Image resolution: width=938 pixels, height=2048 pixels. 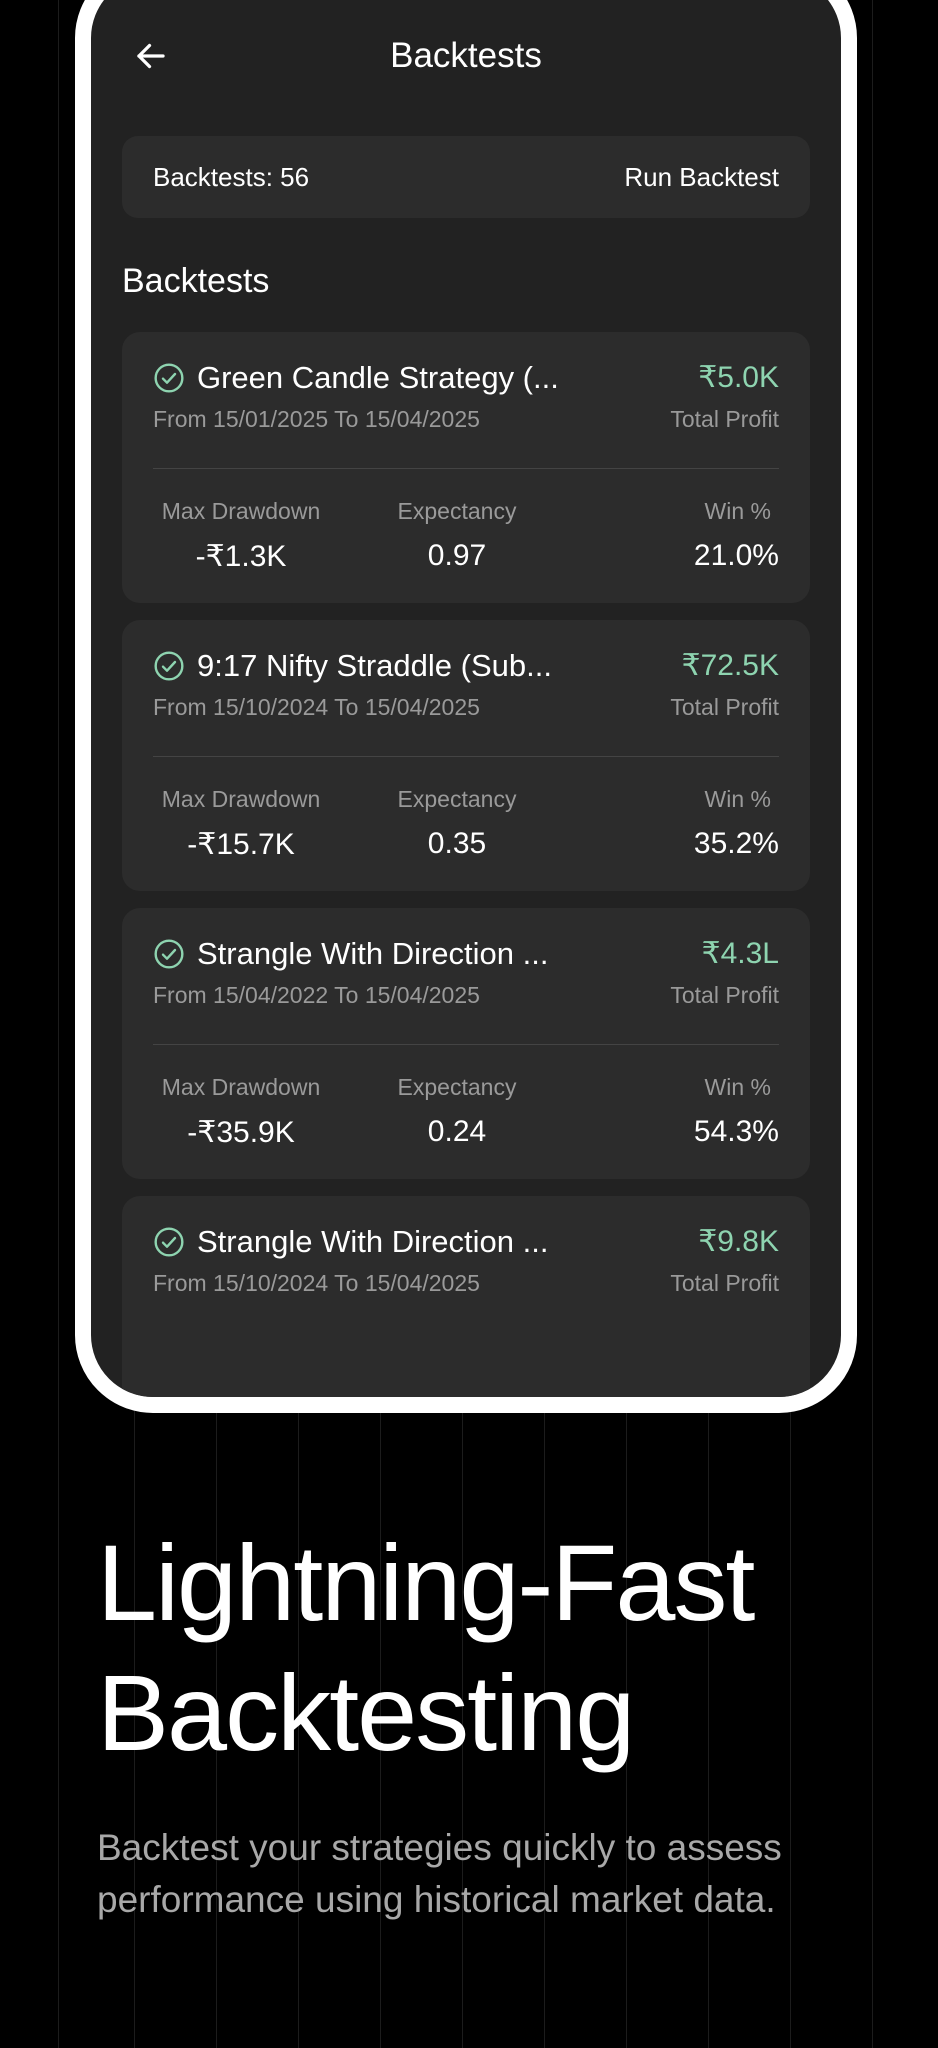 I want to click on top-bar: Backtests, so click(x=466, y=56).